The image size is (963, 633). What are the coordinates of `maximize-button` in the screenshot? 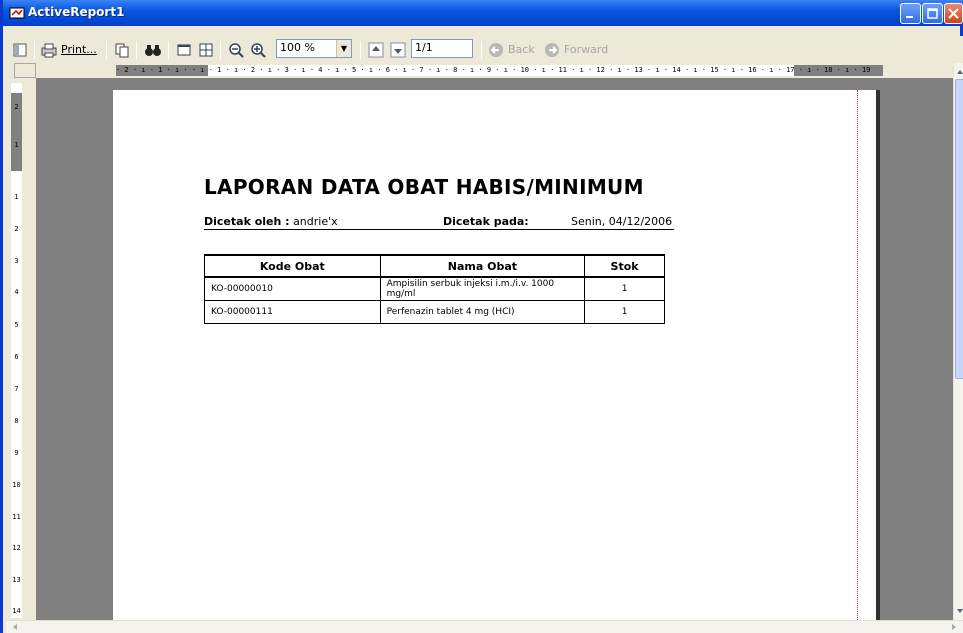 It's located at (932, 13).